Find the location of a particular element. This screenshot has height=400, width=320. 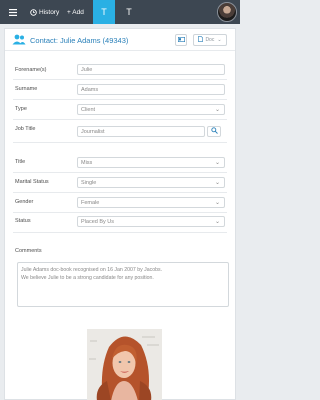

job-search-button is located at coordinates (214, 131).